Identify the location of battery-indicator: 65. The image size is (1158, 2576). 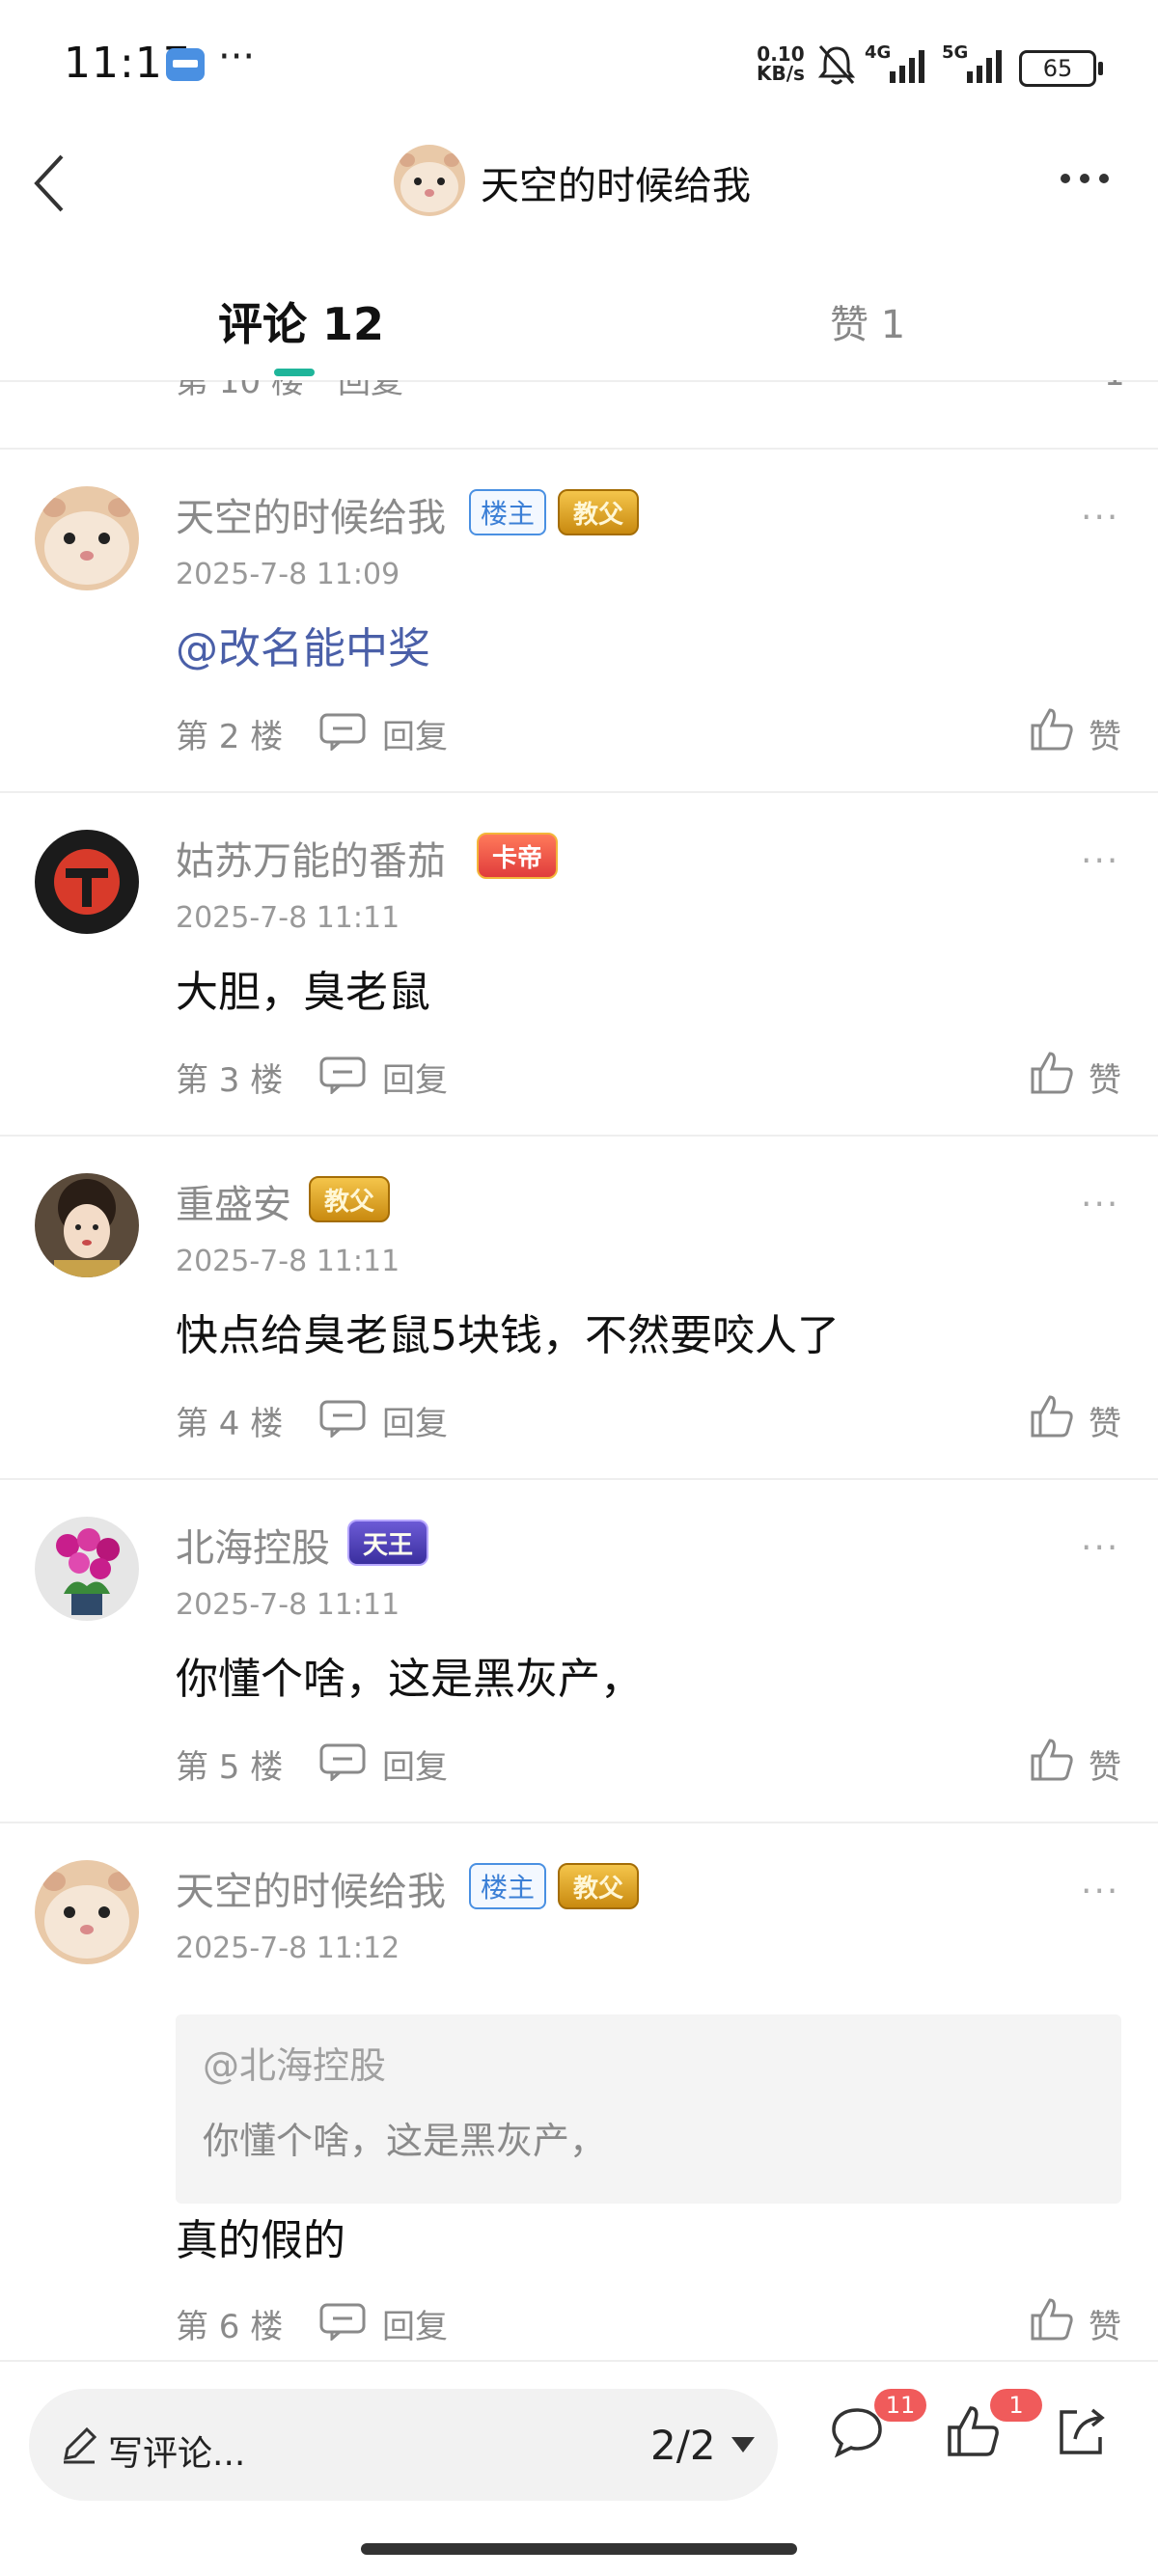
(1061, 68).